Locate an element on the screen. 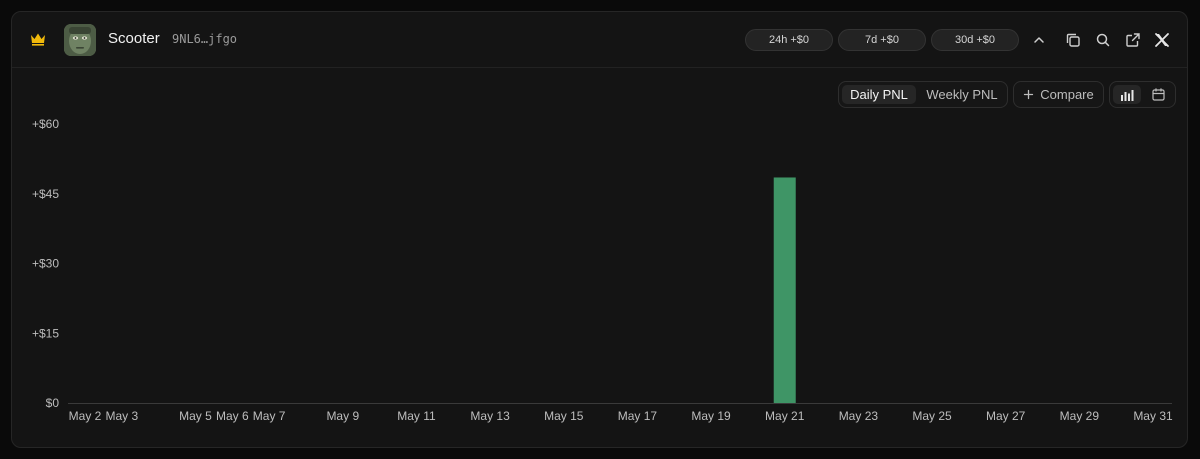 This screenshot has width=1200, height=459. y-tick-label: +$60 is located at coordinates (45, 124).